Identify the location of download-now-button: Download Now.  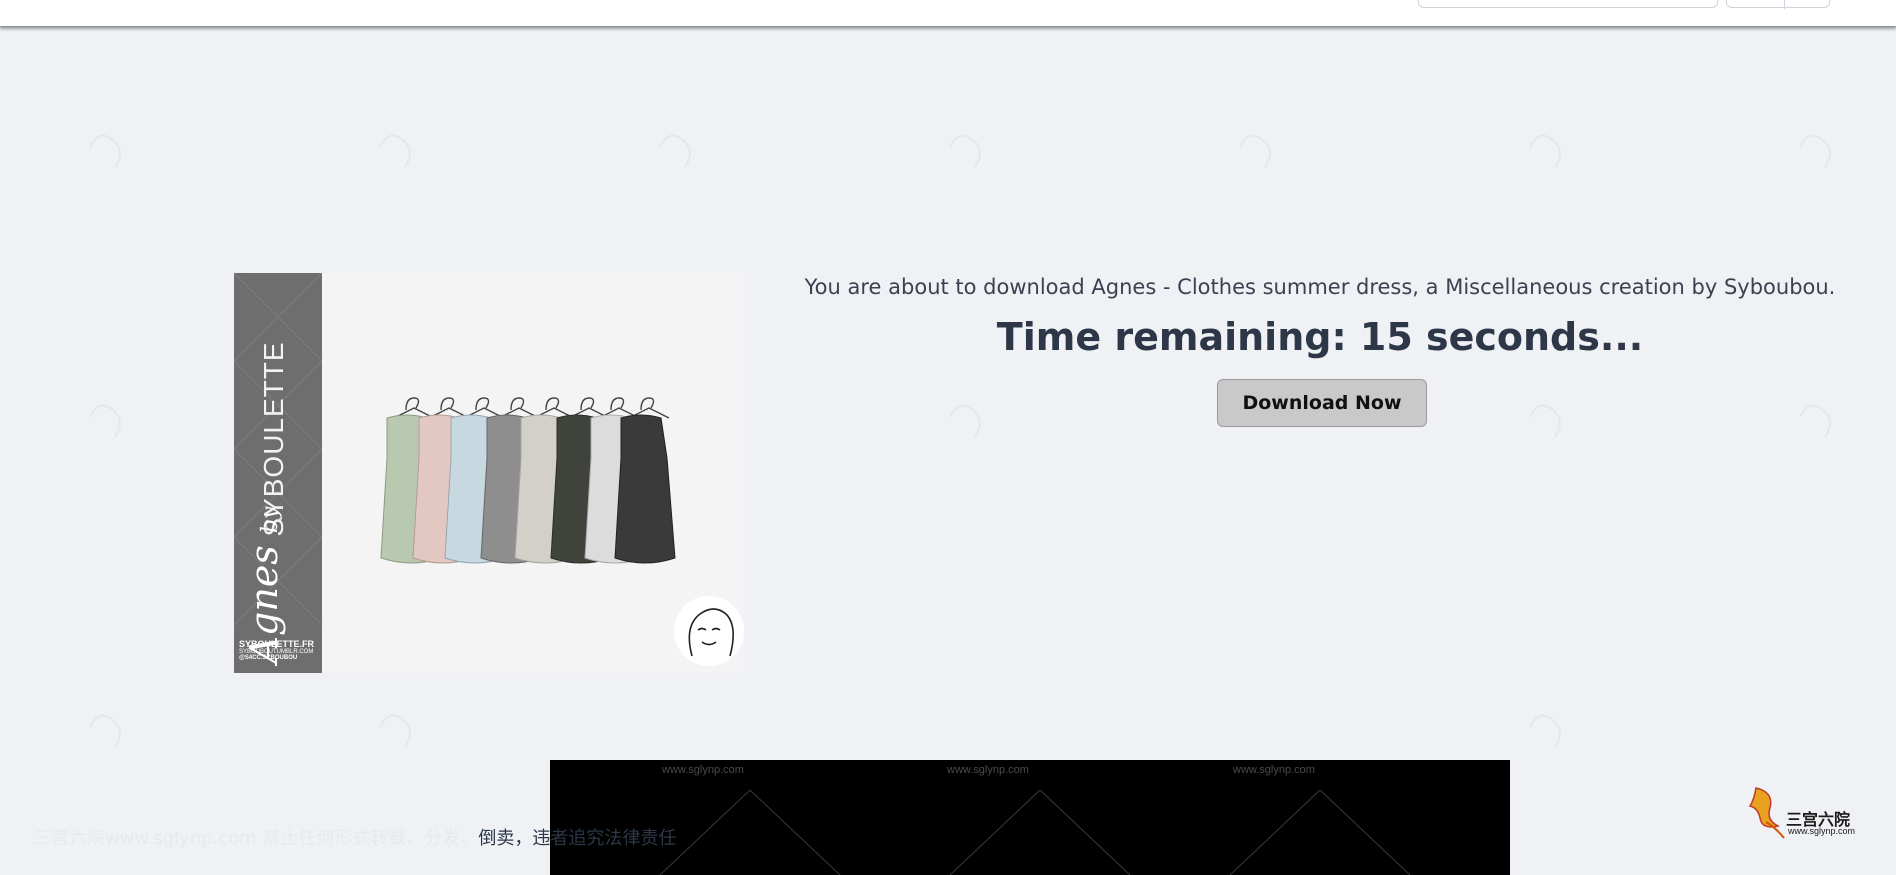
(1322, 403).